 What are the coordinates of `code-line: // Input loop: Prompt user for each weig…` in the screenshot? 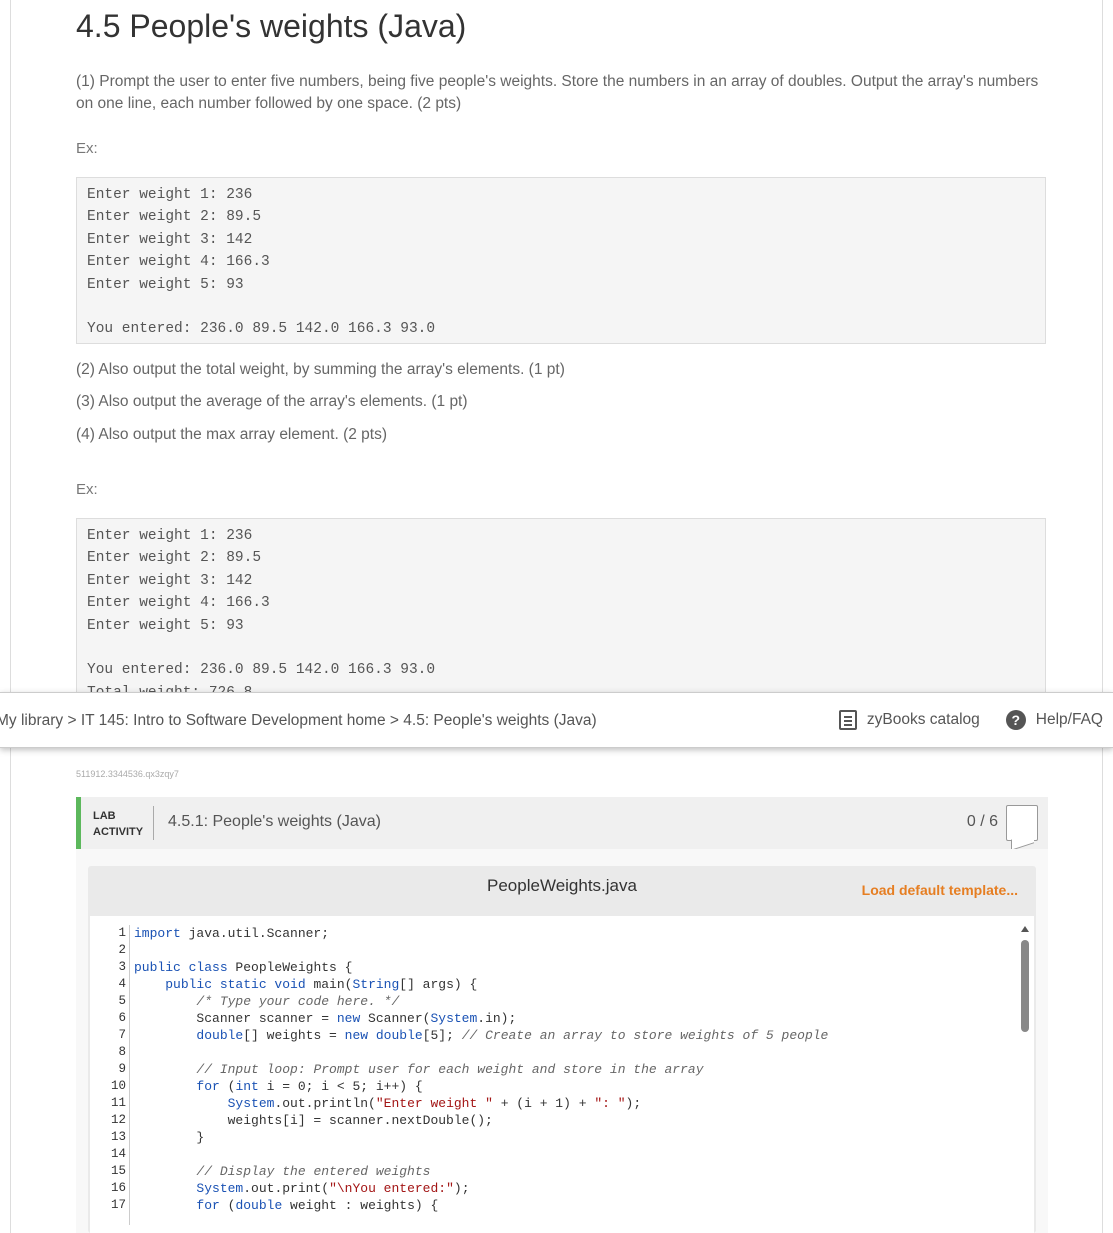 It's located at (450, 1069).